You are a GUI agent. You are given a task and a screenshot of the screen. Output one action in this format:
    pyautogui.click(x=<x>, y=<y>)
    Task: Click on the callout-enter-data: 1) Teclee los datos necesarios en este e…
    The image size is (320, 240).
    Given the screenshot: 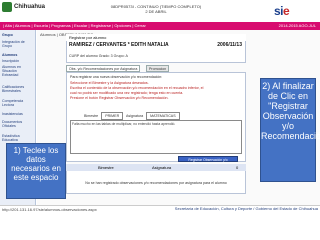 What is the action you would take?
    pyautogui.click(x=36, y=171)
    